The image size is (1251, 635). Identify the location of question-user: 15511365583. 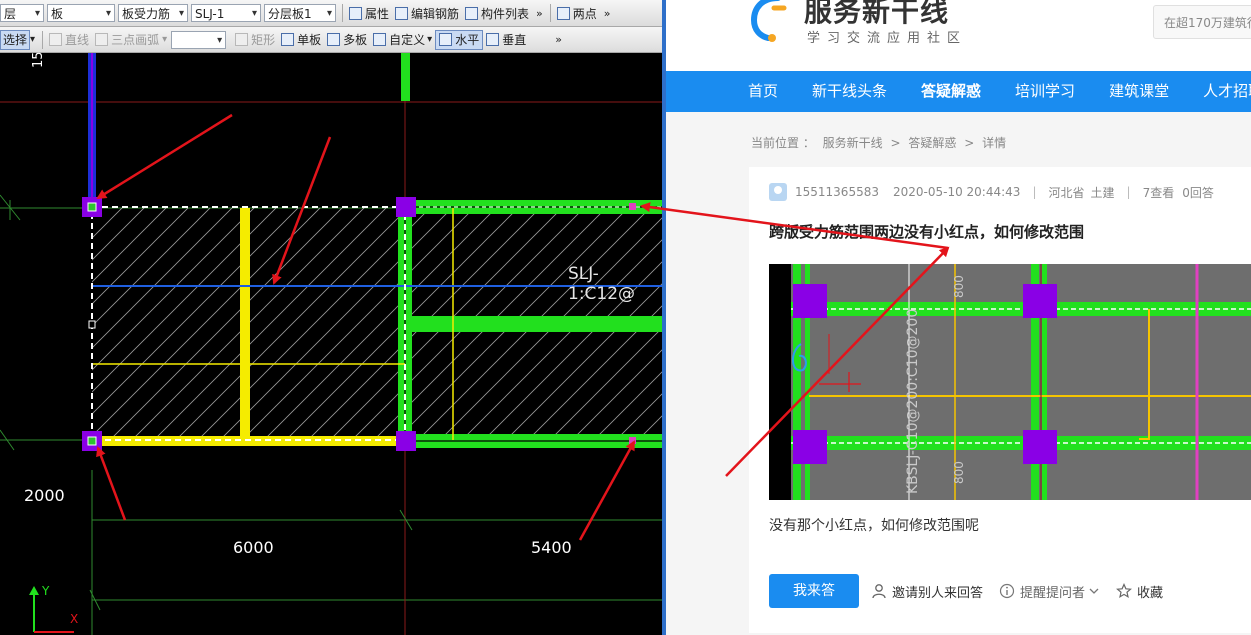
(837, 192).